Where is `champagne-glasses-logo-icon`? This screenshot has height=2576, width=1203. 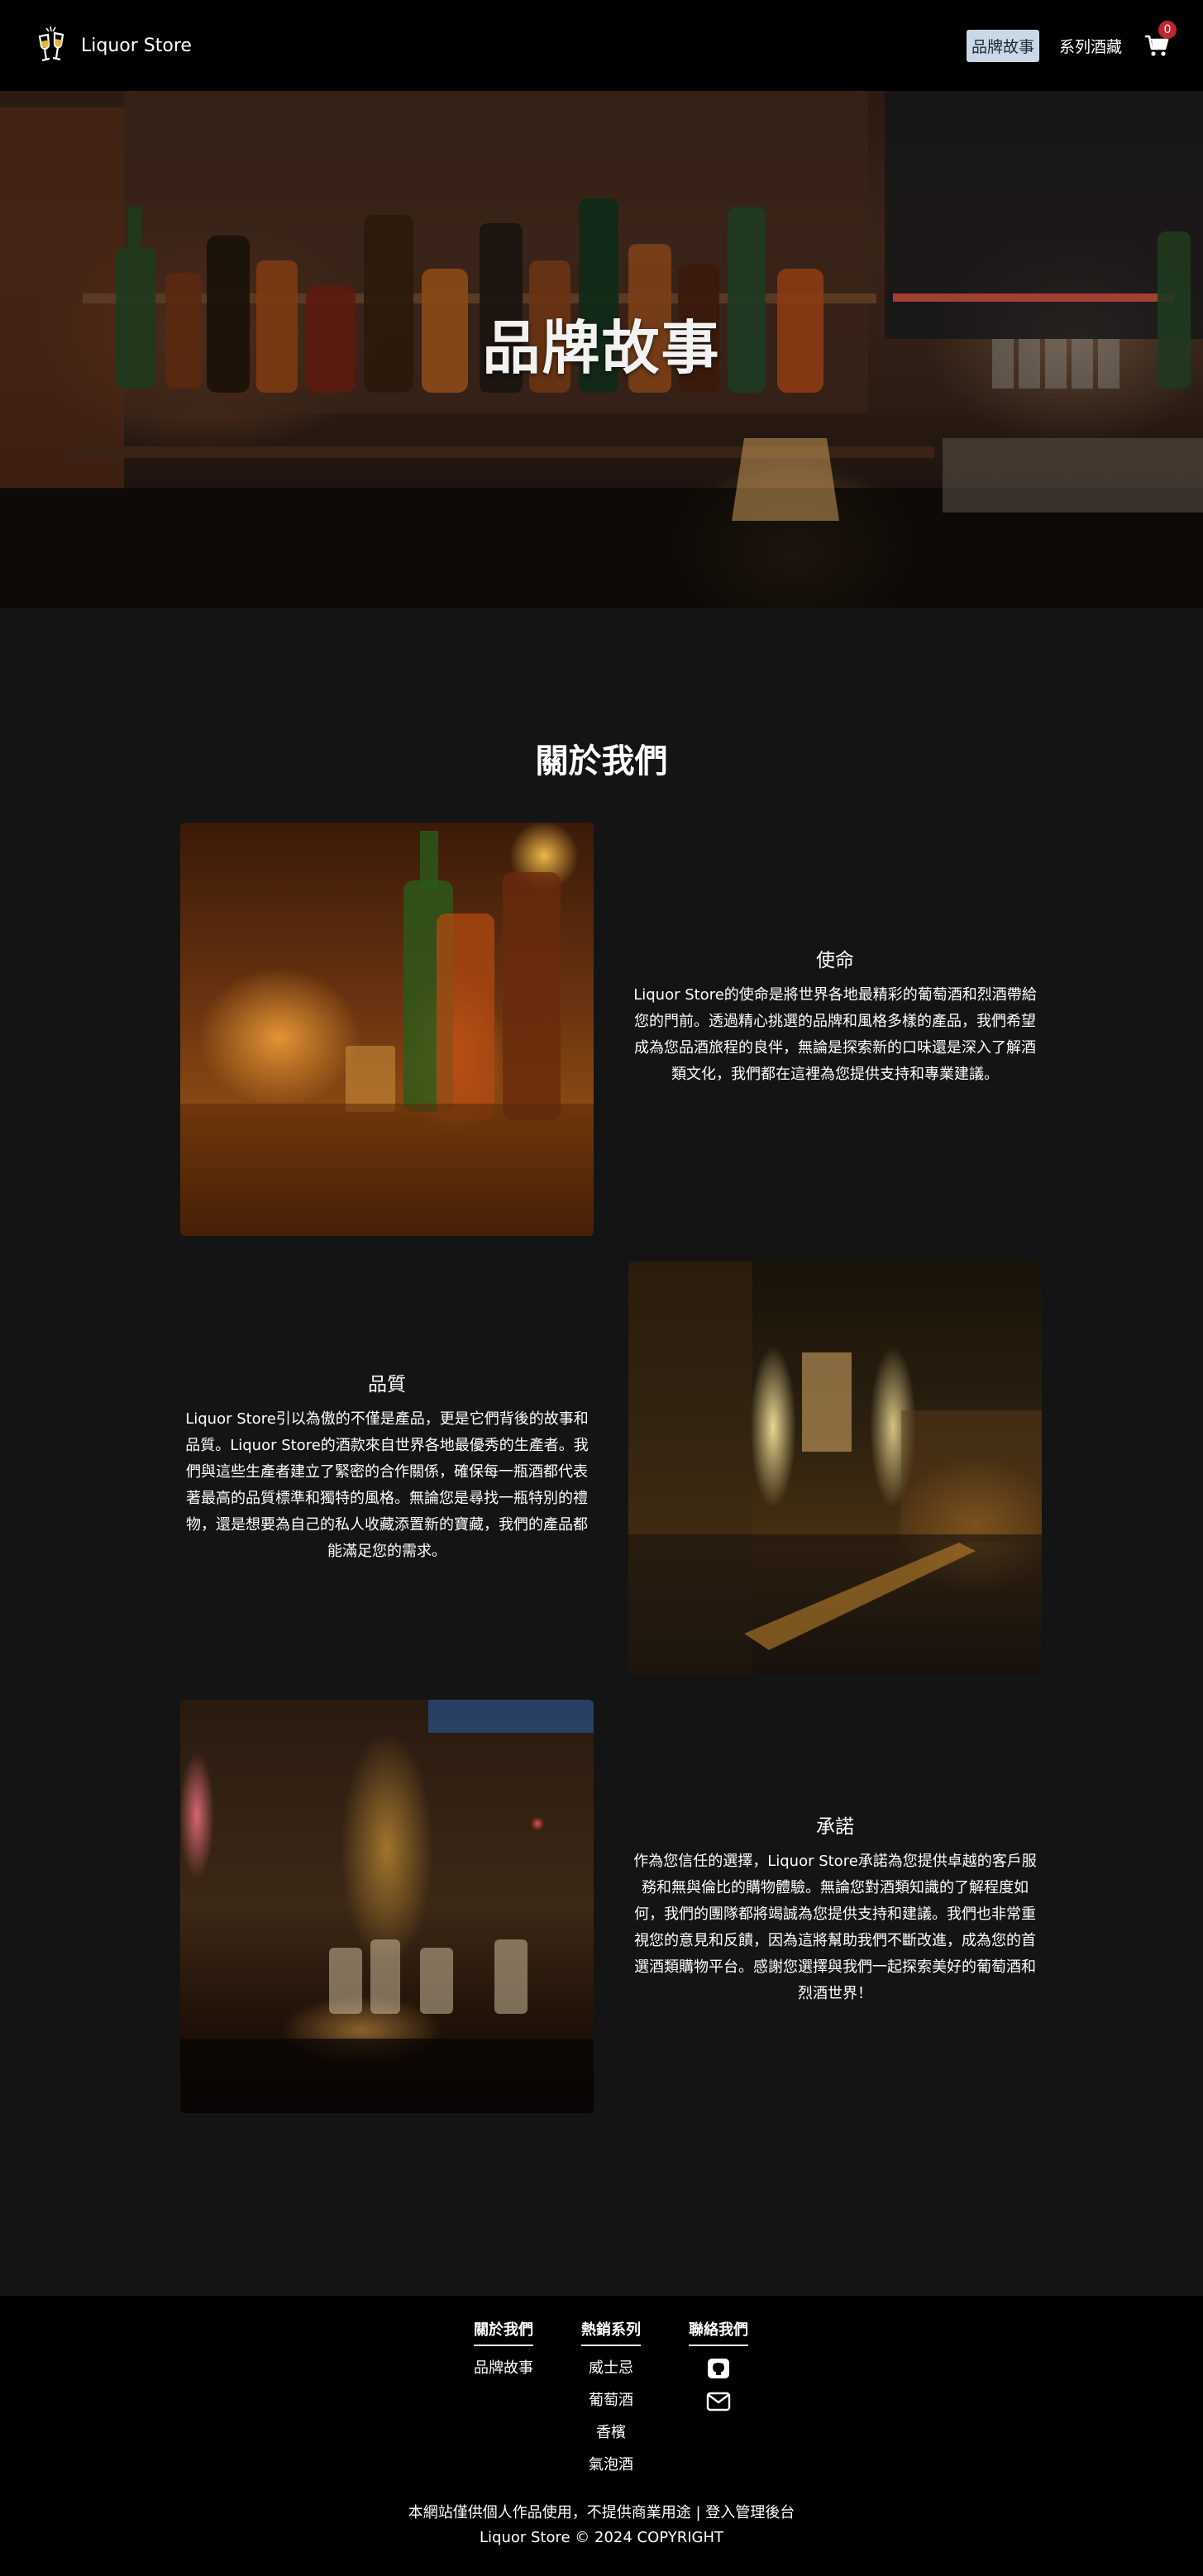
champagne-glasses-logo-icon is located at coordinates (51, 44).